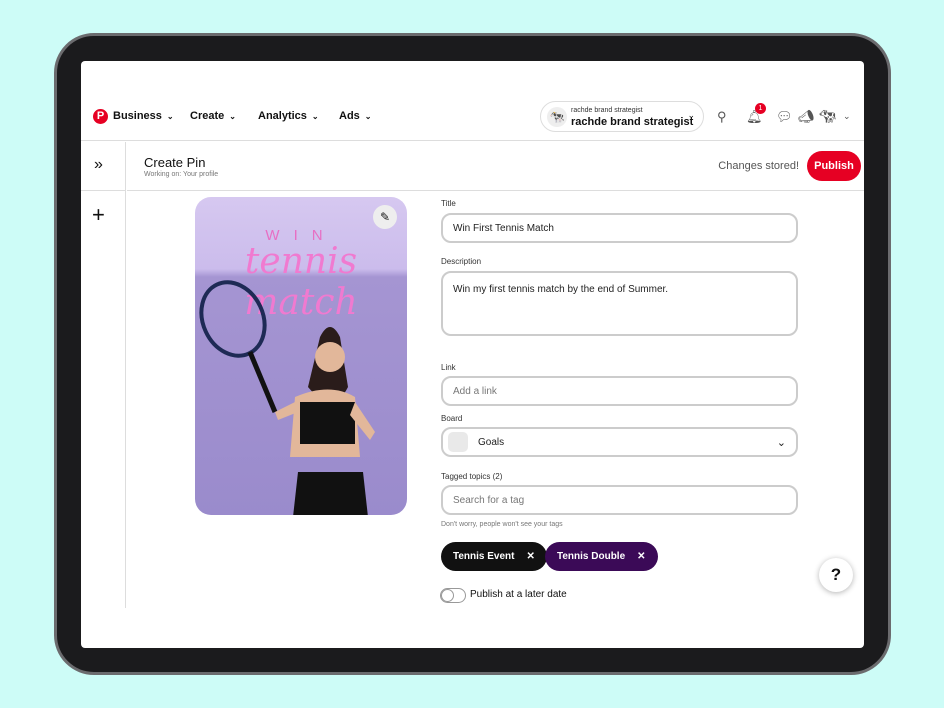 The height and width of the screenshot is (708, 944). What do you see at coordinates (472, 476) in the screenshot?
I see `tags-label: Tagged topics (2)` at bounding box center [472, 476].